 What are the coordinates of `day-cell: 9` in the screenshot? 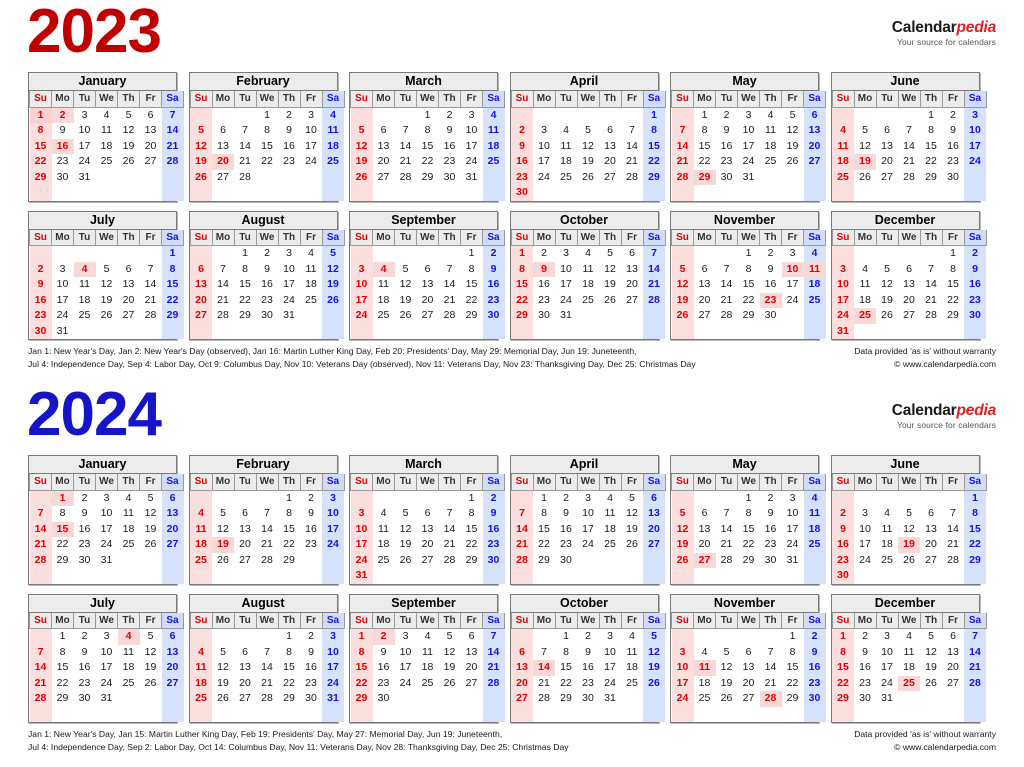 It's located at (588, 653).